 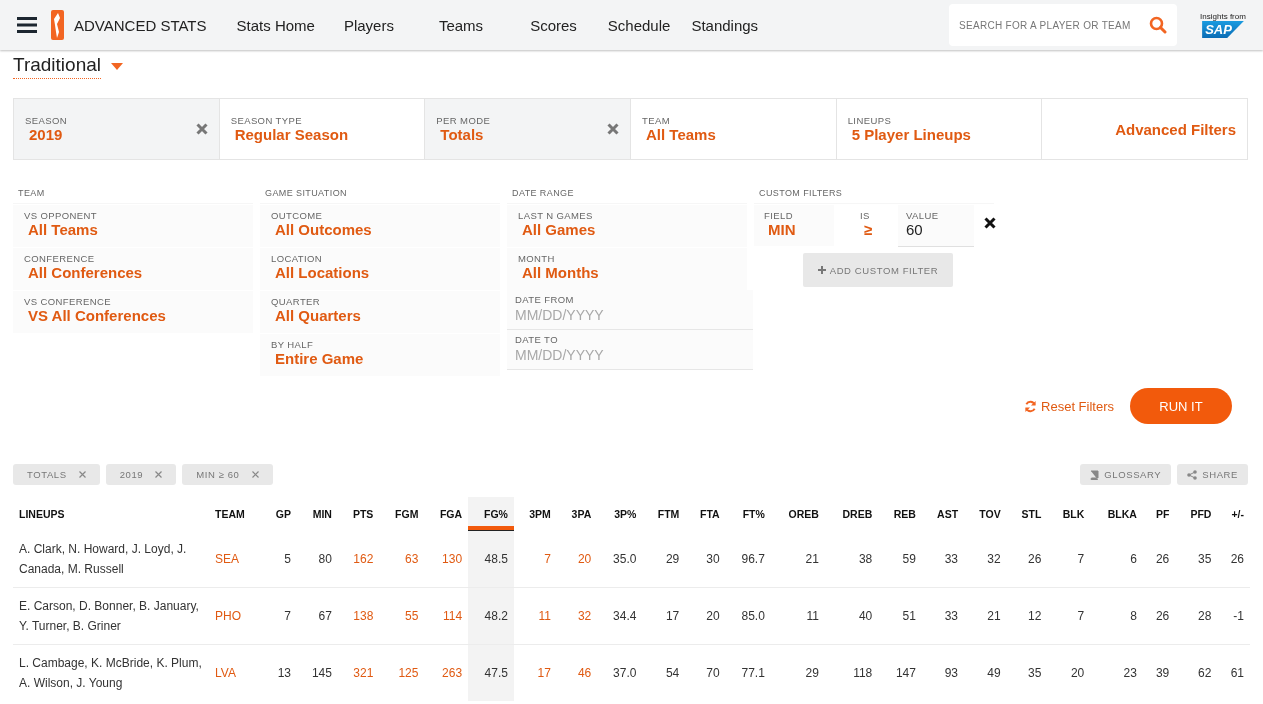 I want to click on table-link: 162, so click(x=363, y=558).